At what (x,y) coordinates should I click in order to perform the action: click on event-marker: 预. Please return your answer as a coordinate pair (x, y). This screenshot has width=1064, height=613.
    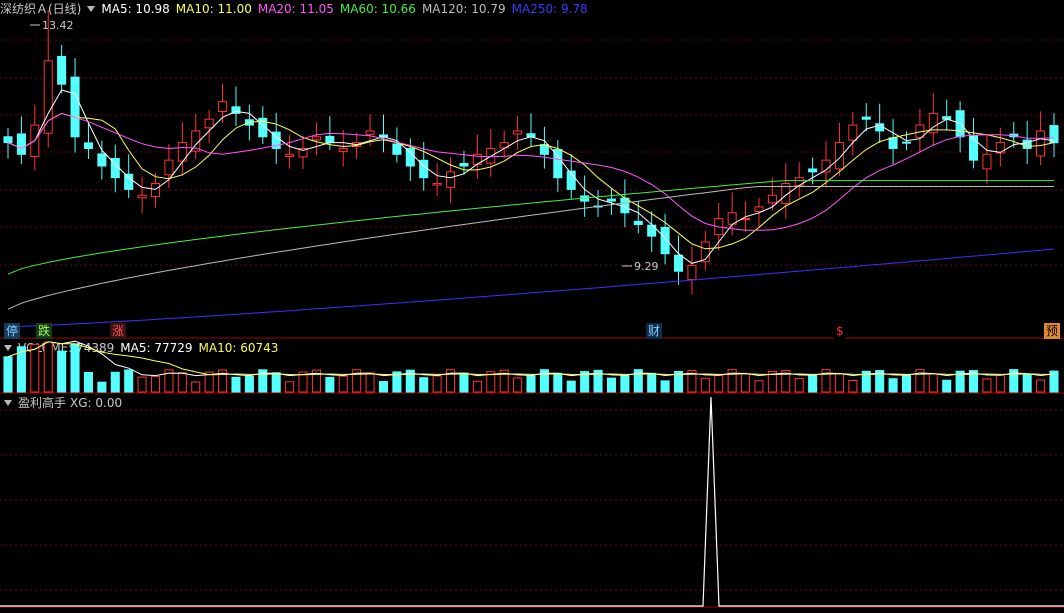
    Looking at the image, I should click on (1052, 331).